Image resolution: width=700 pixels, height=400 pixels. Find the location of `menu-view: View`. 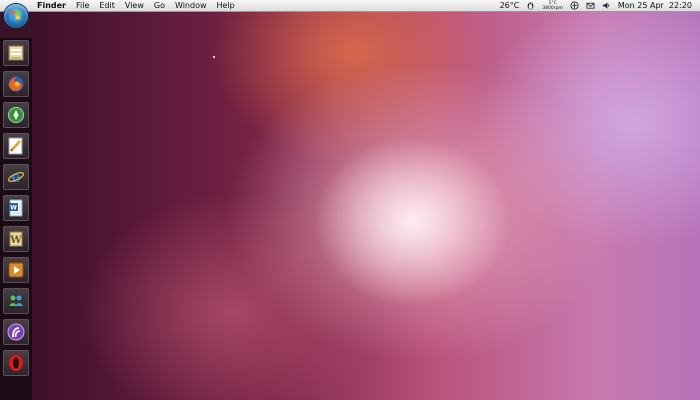

menu-view: View is located at coordinates (134, 5).